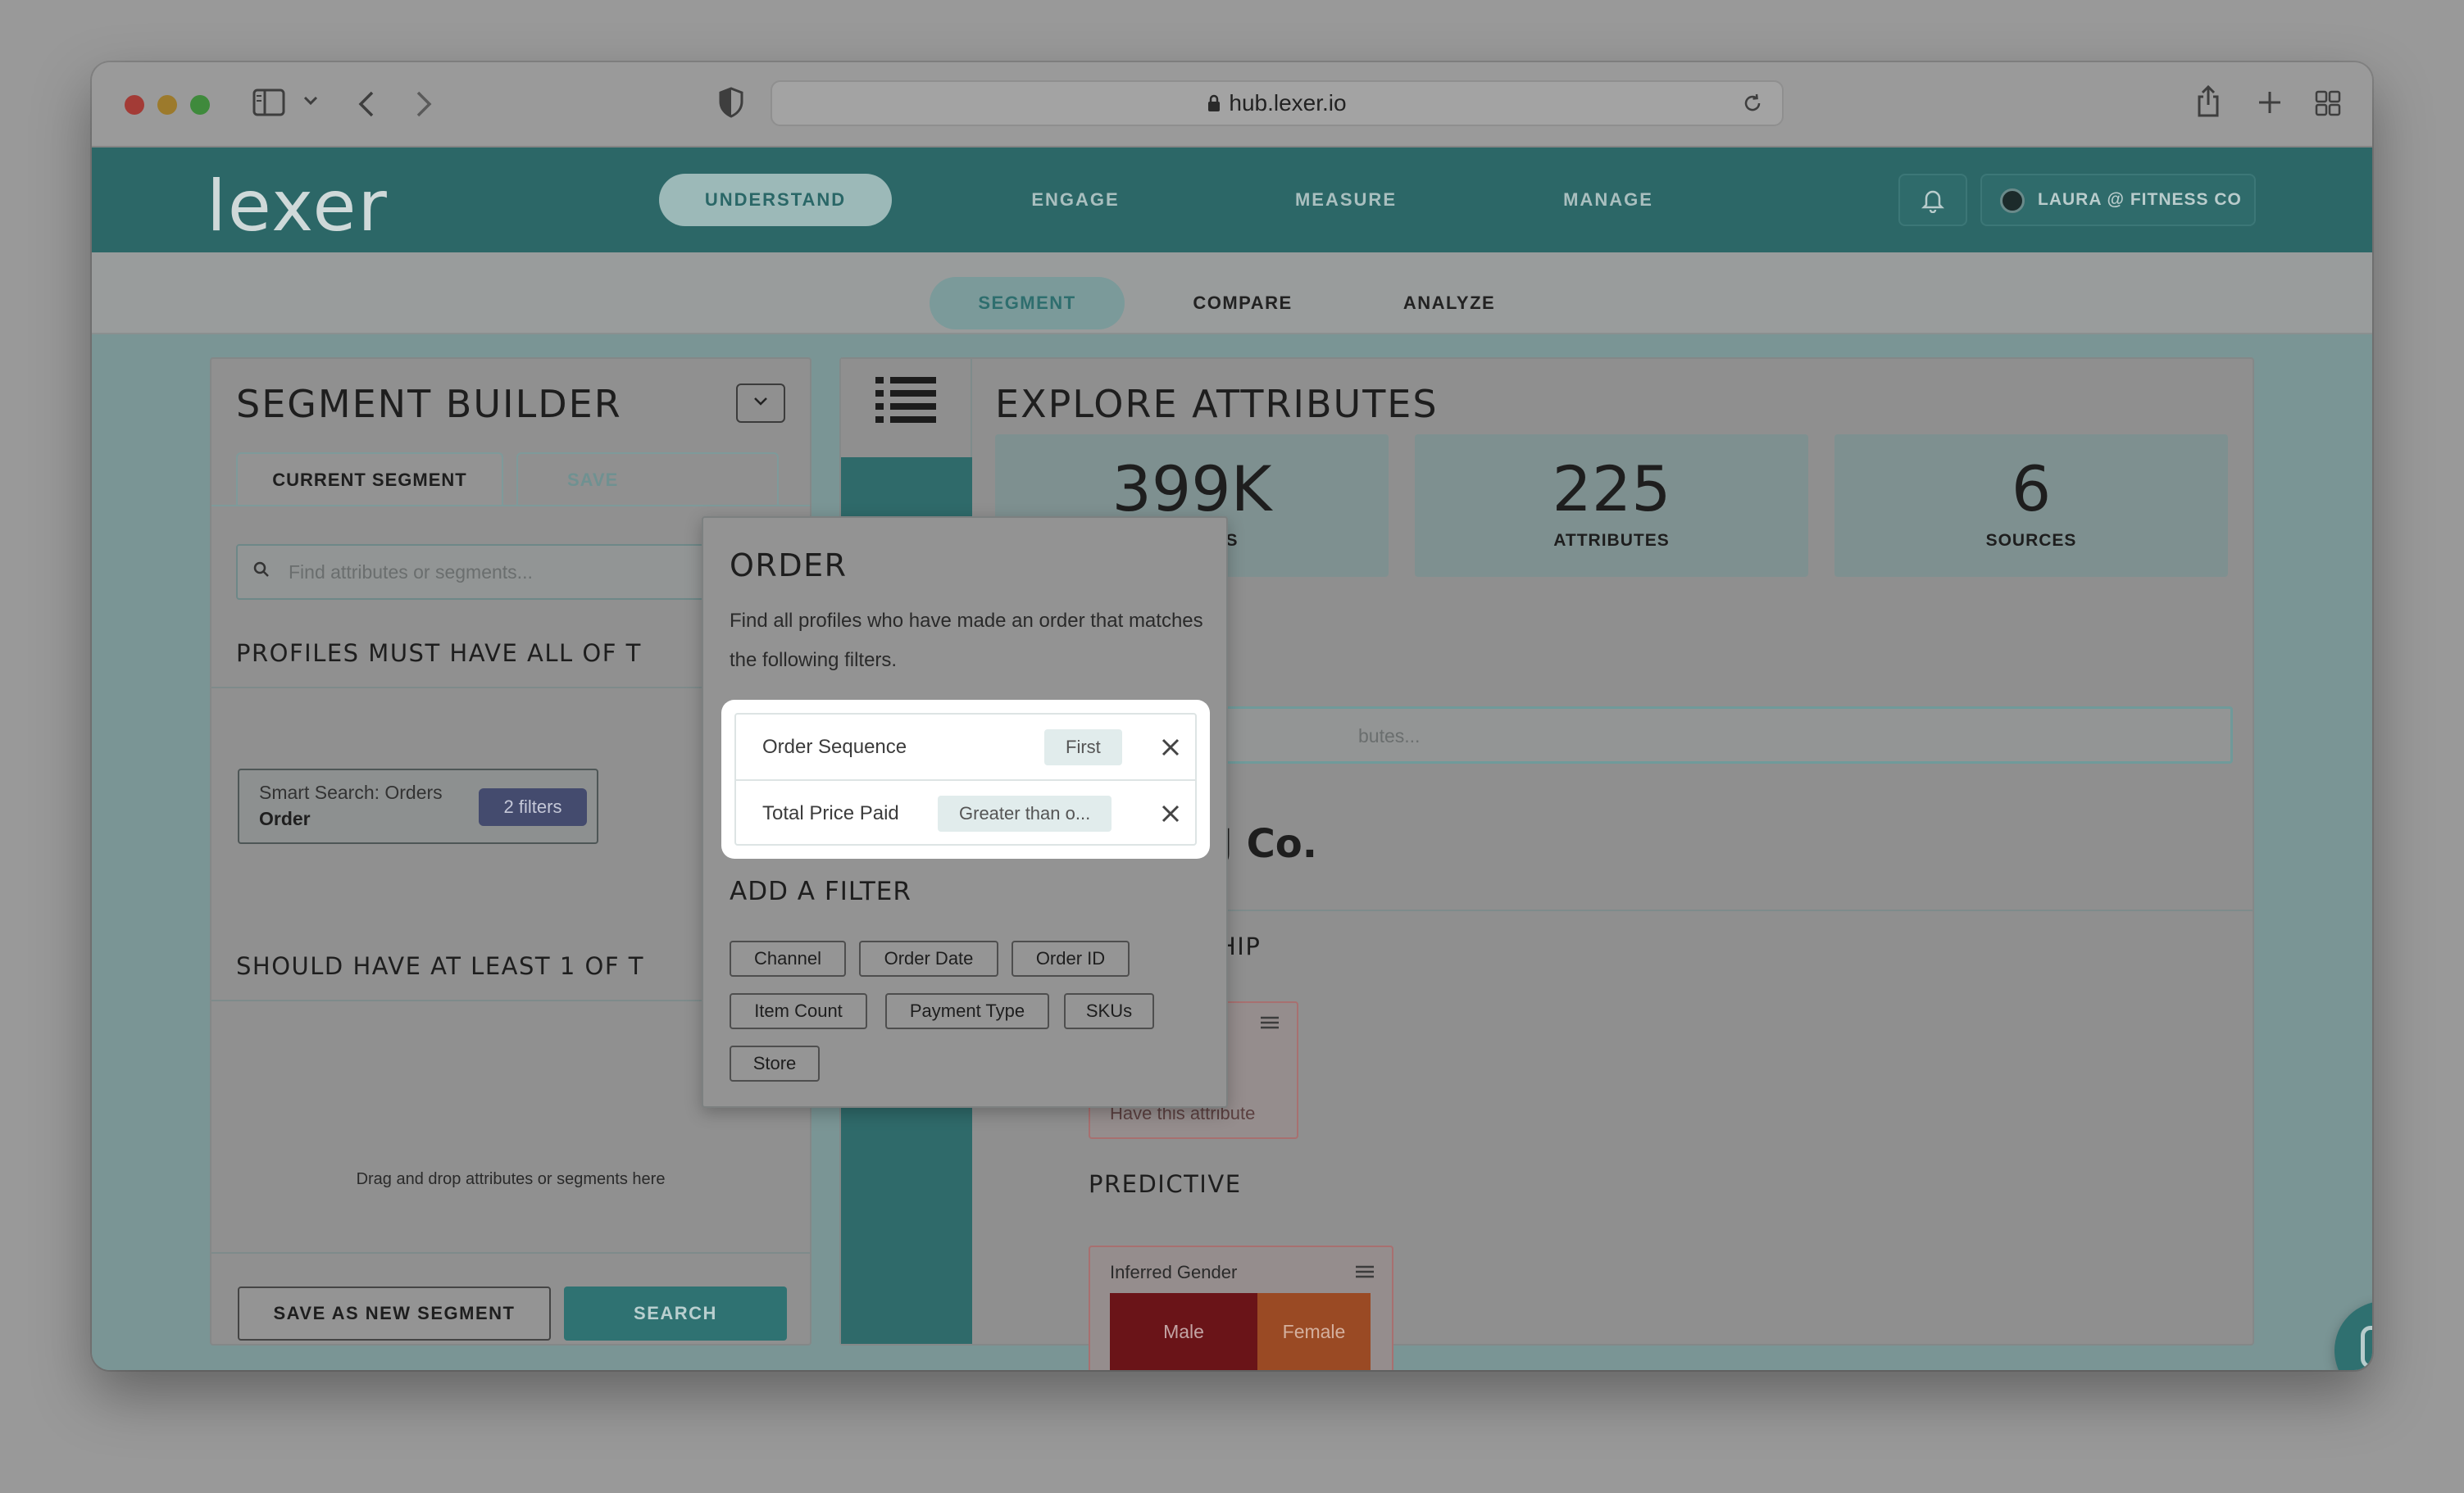 The height and width of the screenshot is (1493, 2464). Describe the element at coordinates (929, 959) in the screenshot. I see `filter-option-order-date: Order Date` at that location.